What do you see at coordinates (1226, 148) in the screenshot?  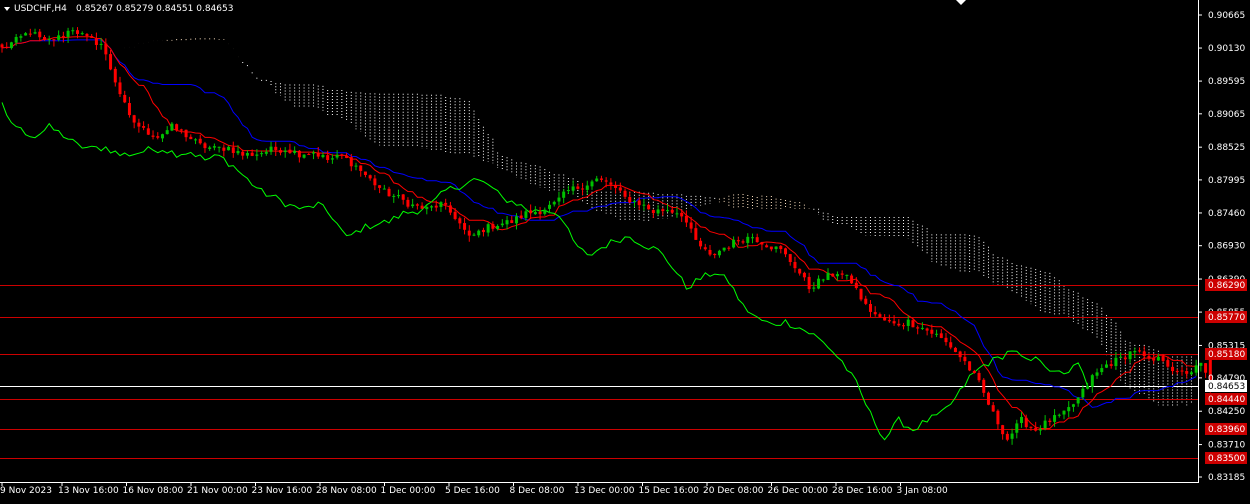 I see `price-tick-label: 0.88525` at bounding box center [1226, 148].